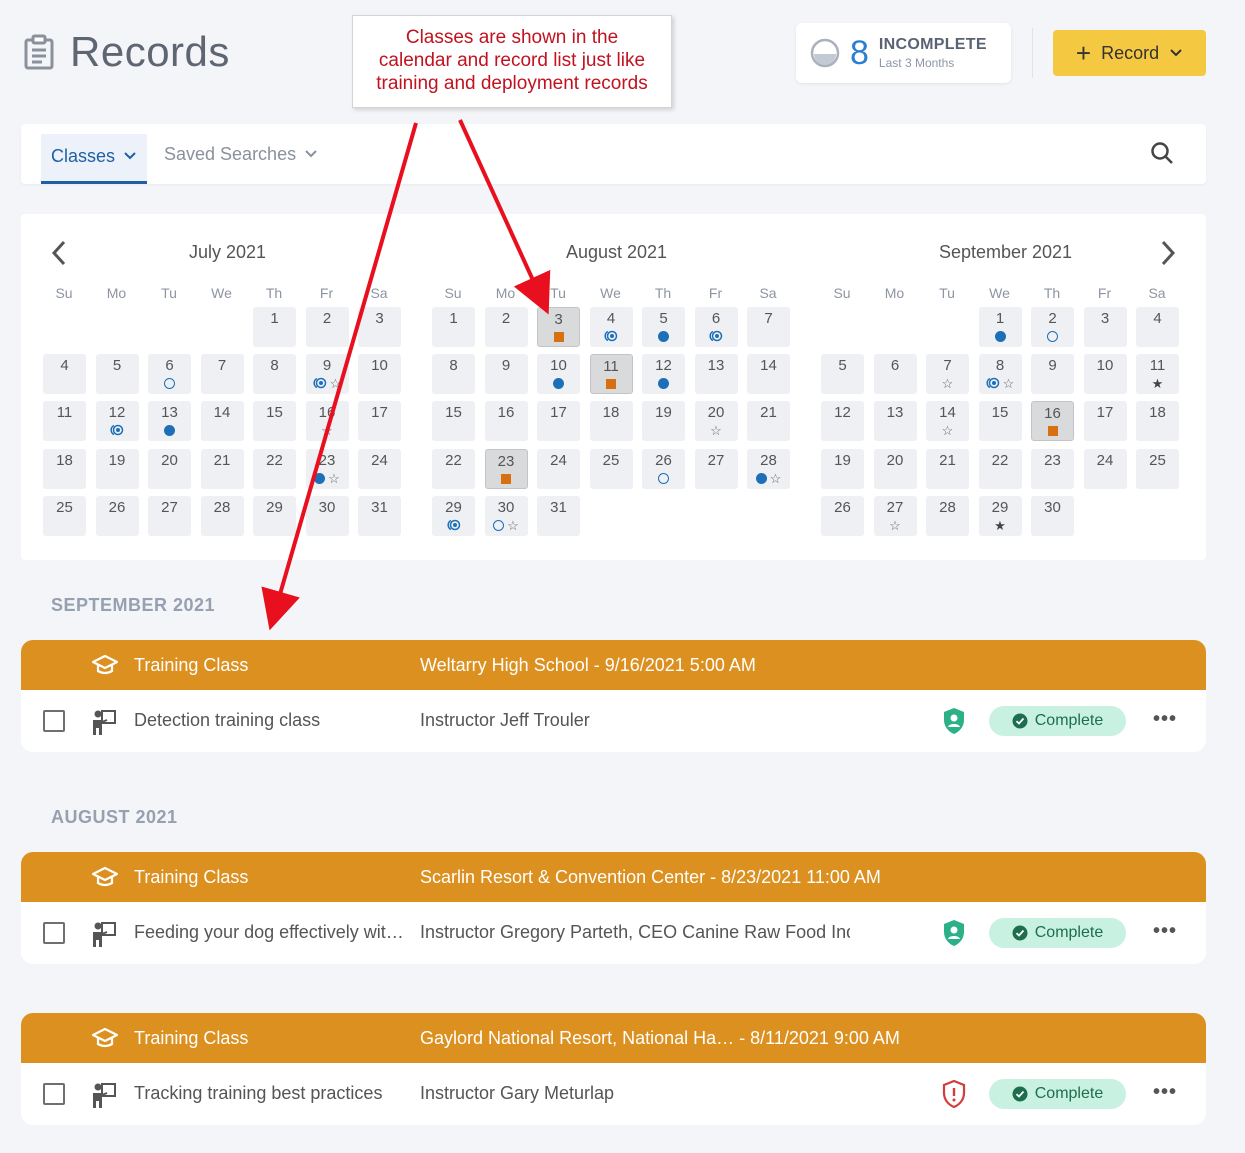  Describe the element at coordinates (327, 374) in the screenshot. I see `calendar-day: 9 ☆` at that location.